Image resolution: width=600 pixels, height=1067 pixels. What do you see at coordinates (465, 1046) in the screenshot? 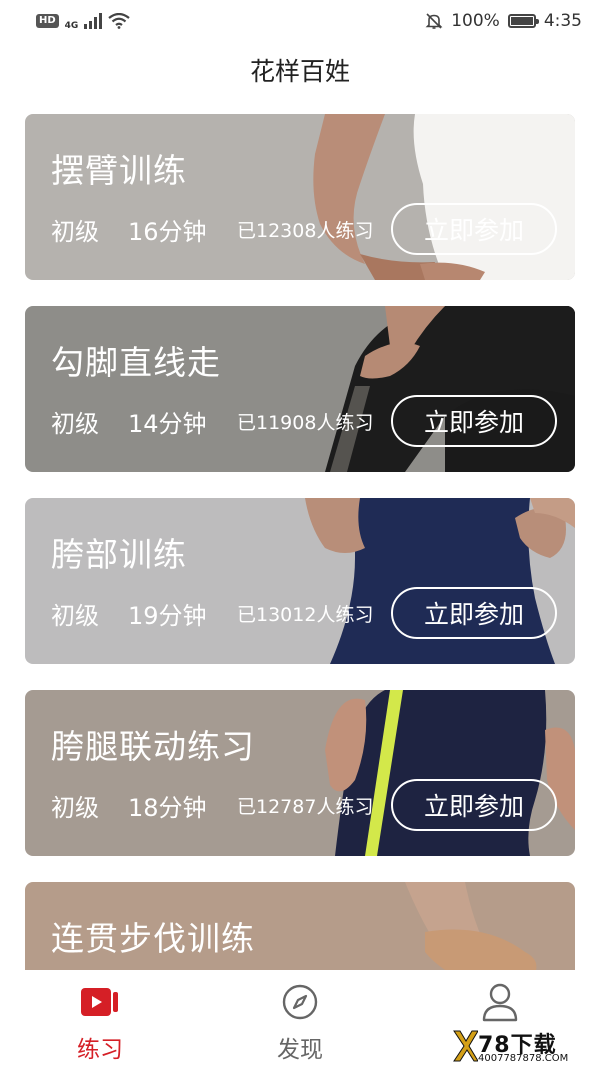
I see `watermark-logo-icon` at bounding box center [465, 1046].